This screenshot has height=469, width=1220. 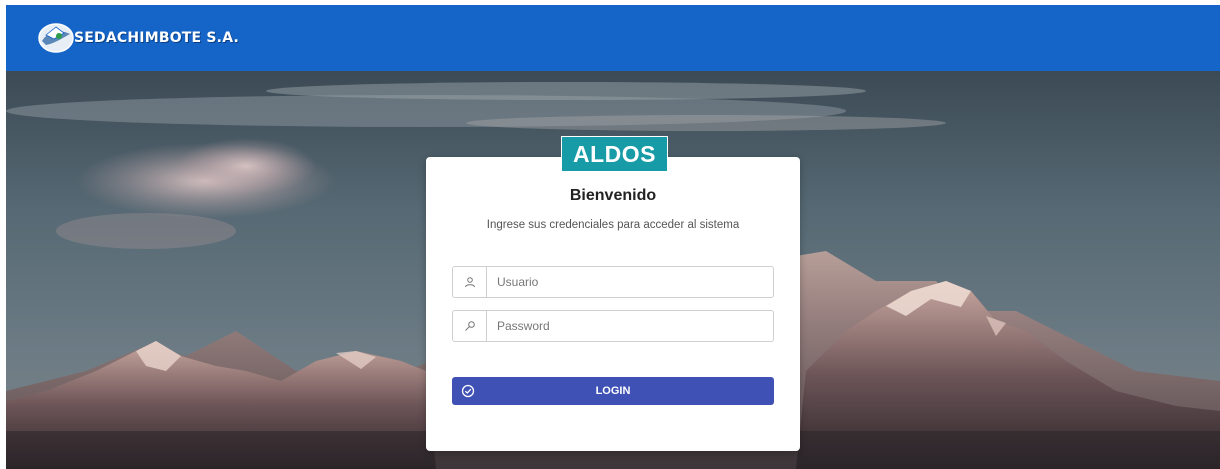 I want to click on username-input, so click(x=630, y=282).